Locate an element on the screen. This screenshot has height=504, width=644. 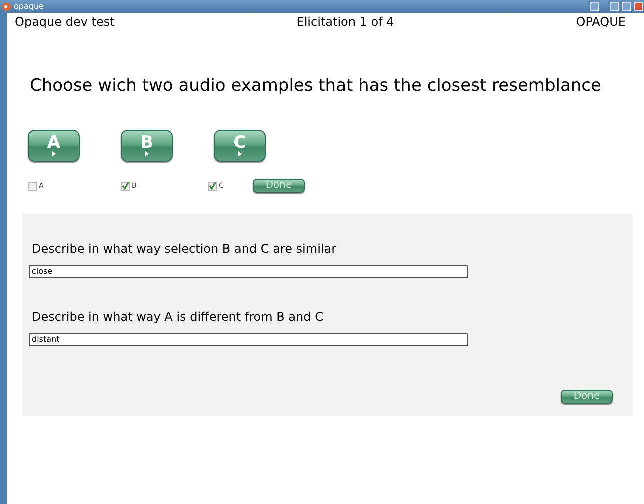
prompt-label: Describe in what way A is different from B and C is located at coordinates (178, 317).